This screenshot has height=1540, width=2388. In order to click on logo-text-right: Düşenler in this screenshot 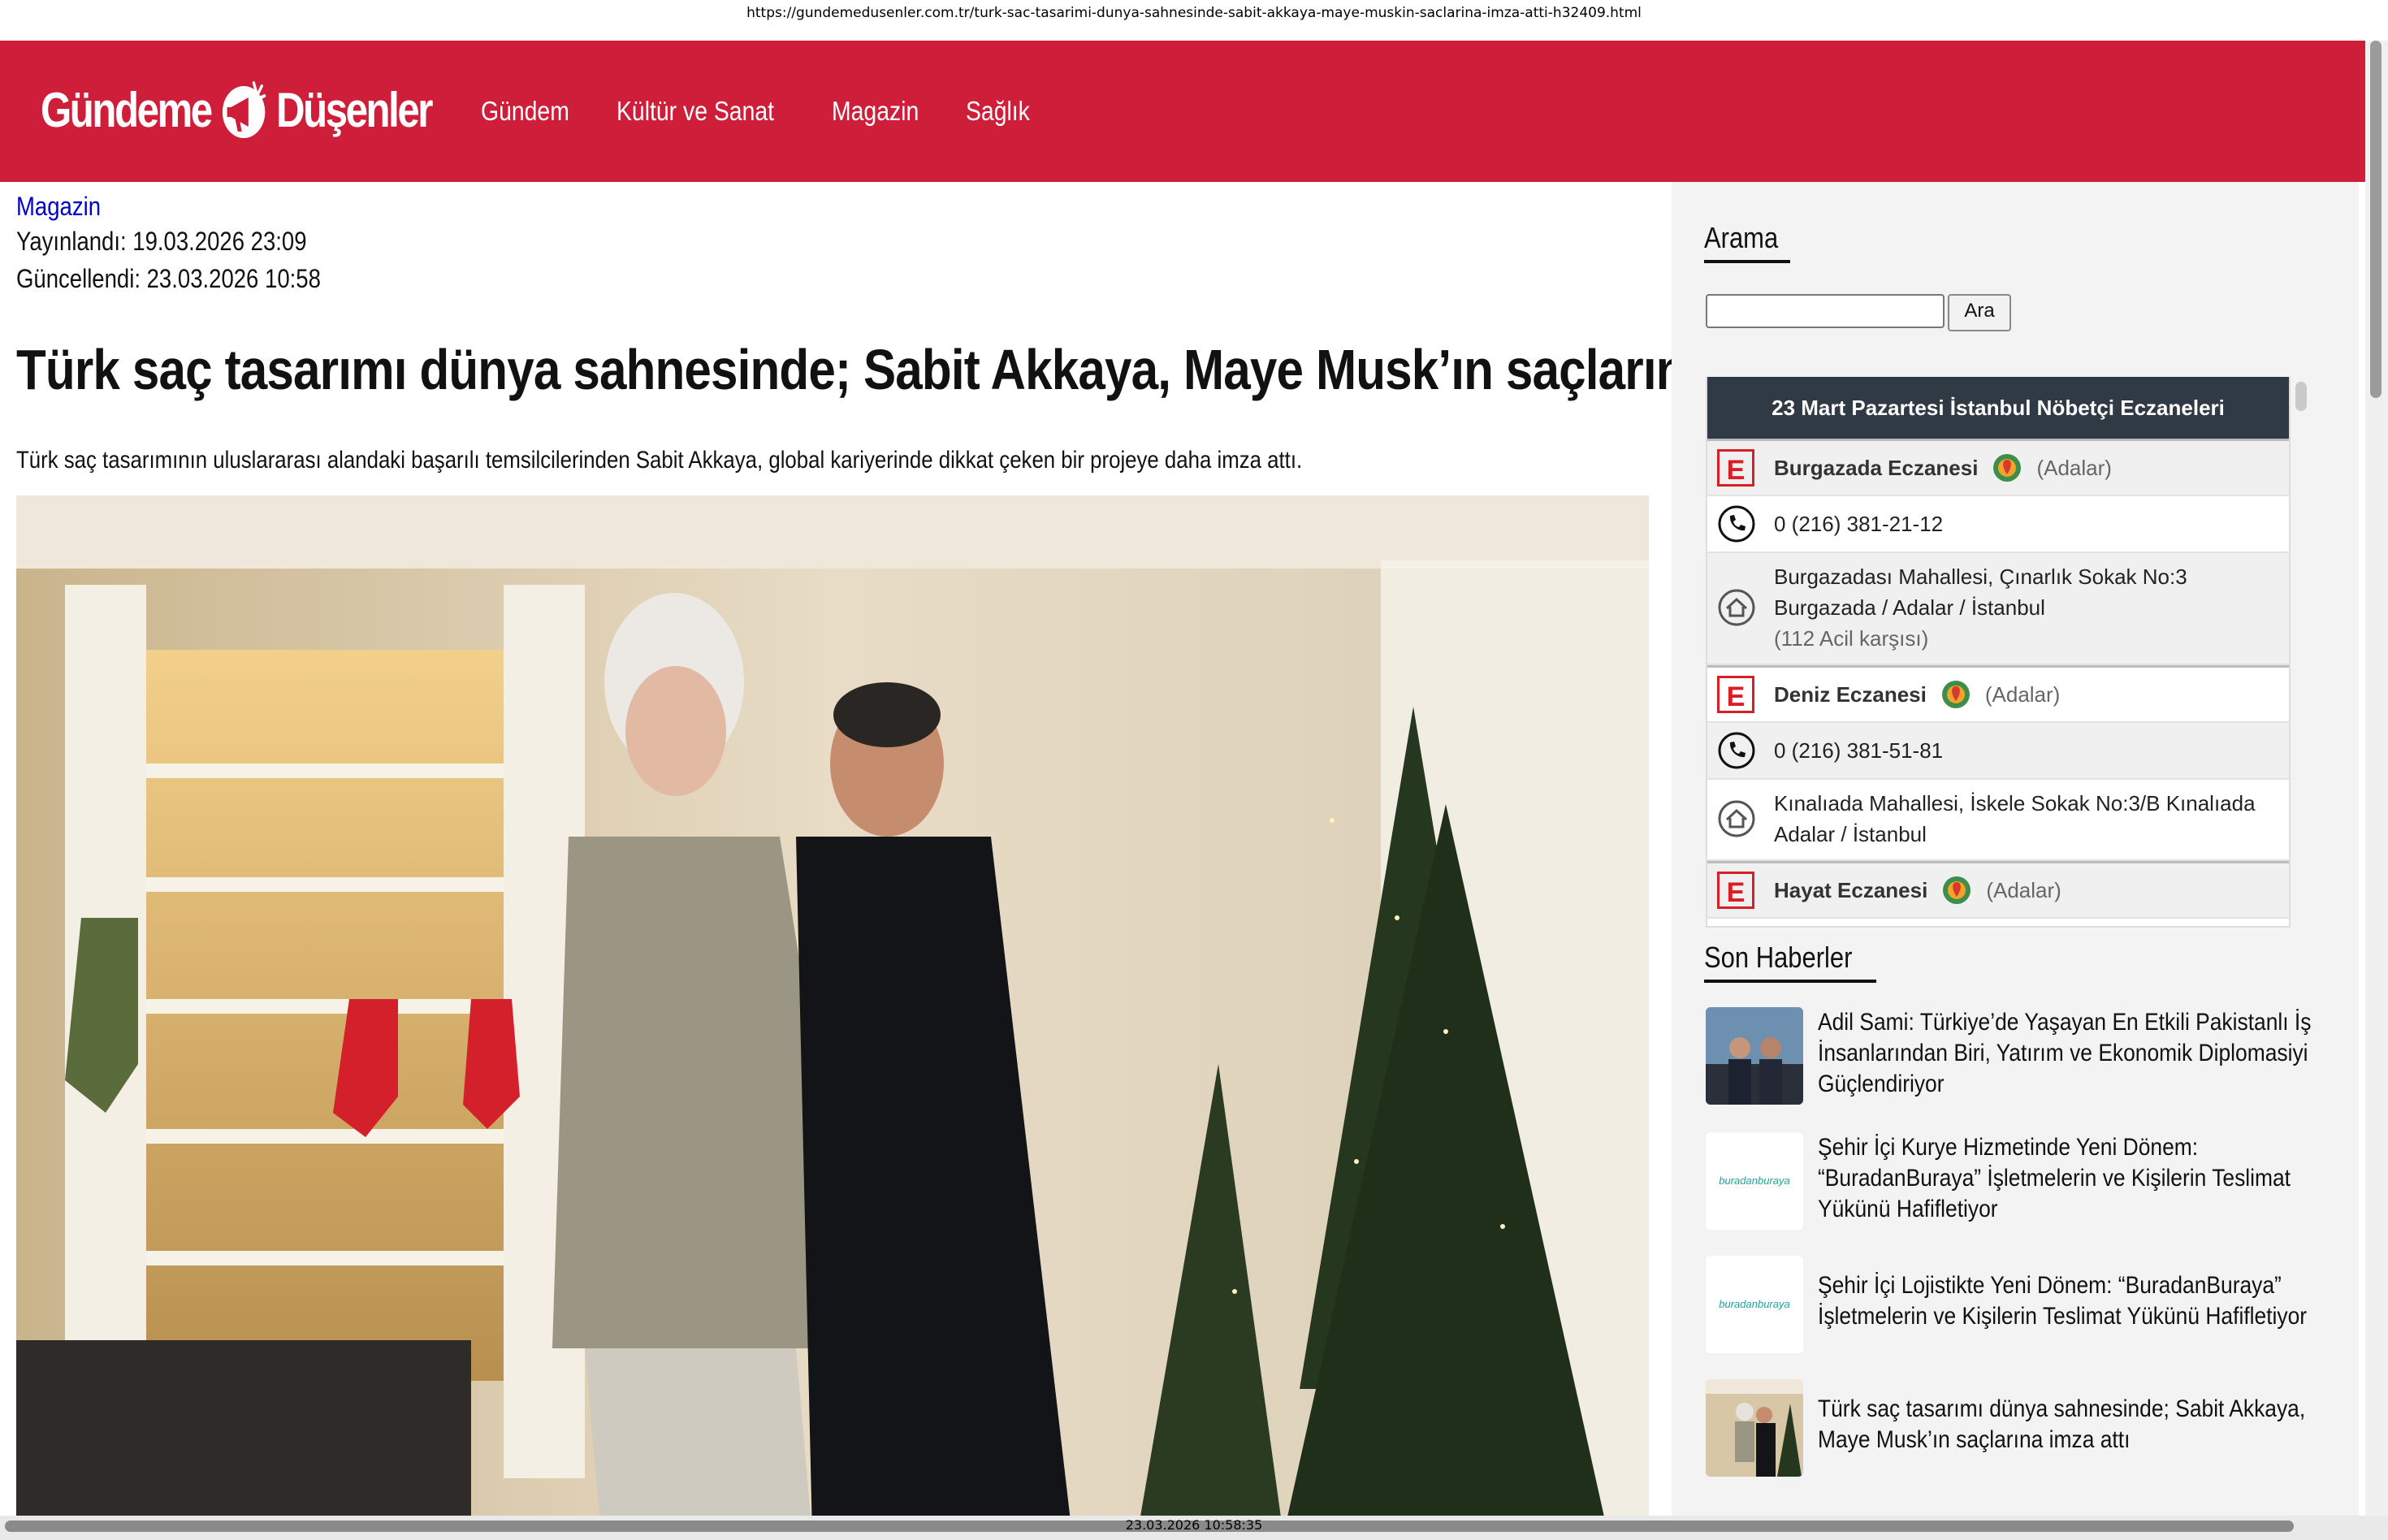, I will do `click(354, 109)`.